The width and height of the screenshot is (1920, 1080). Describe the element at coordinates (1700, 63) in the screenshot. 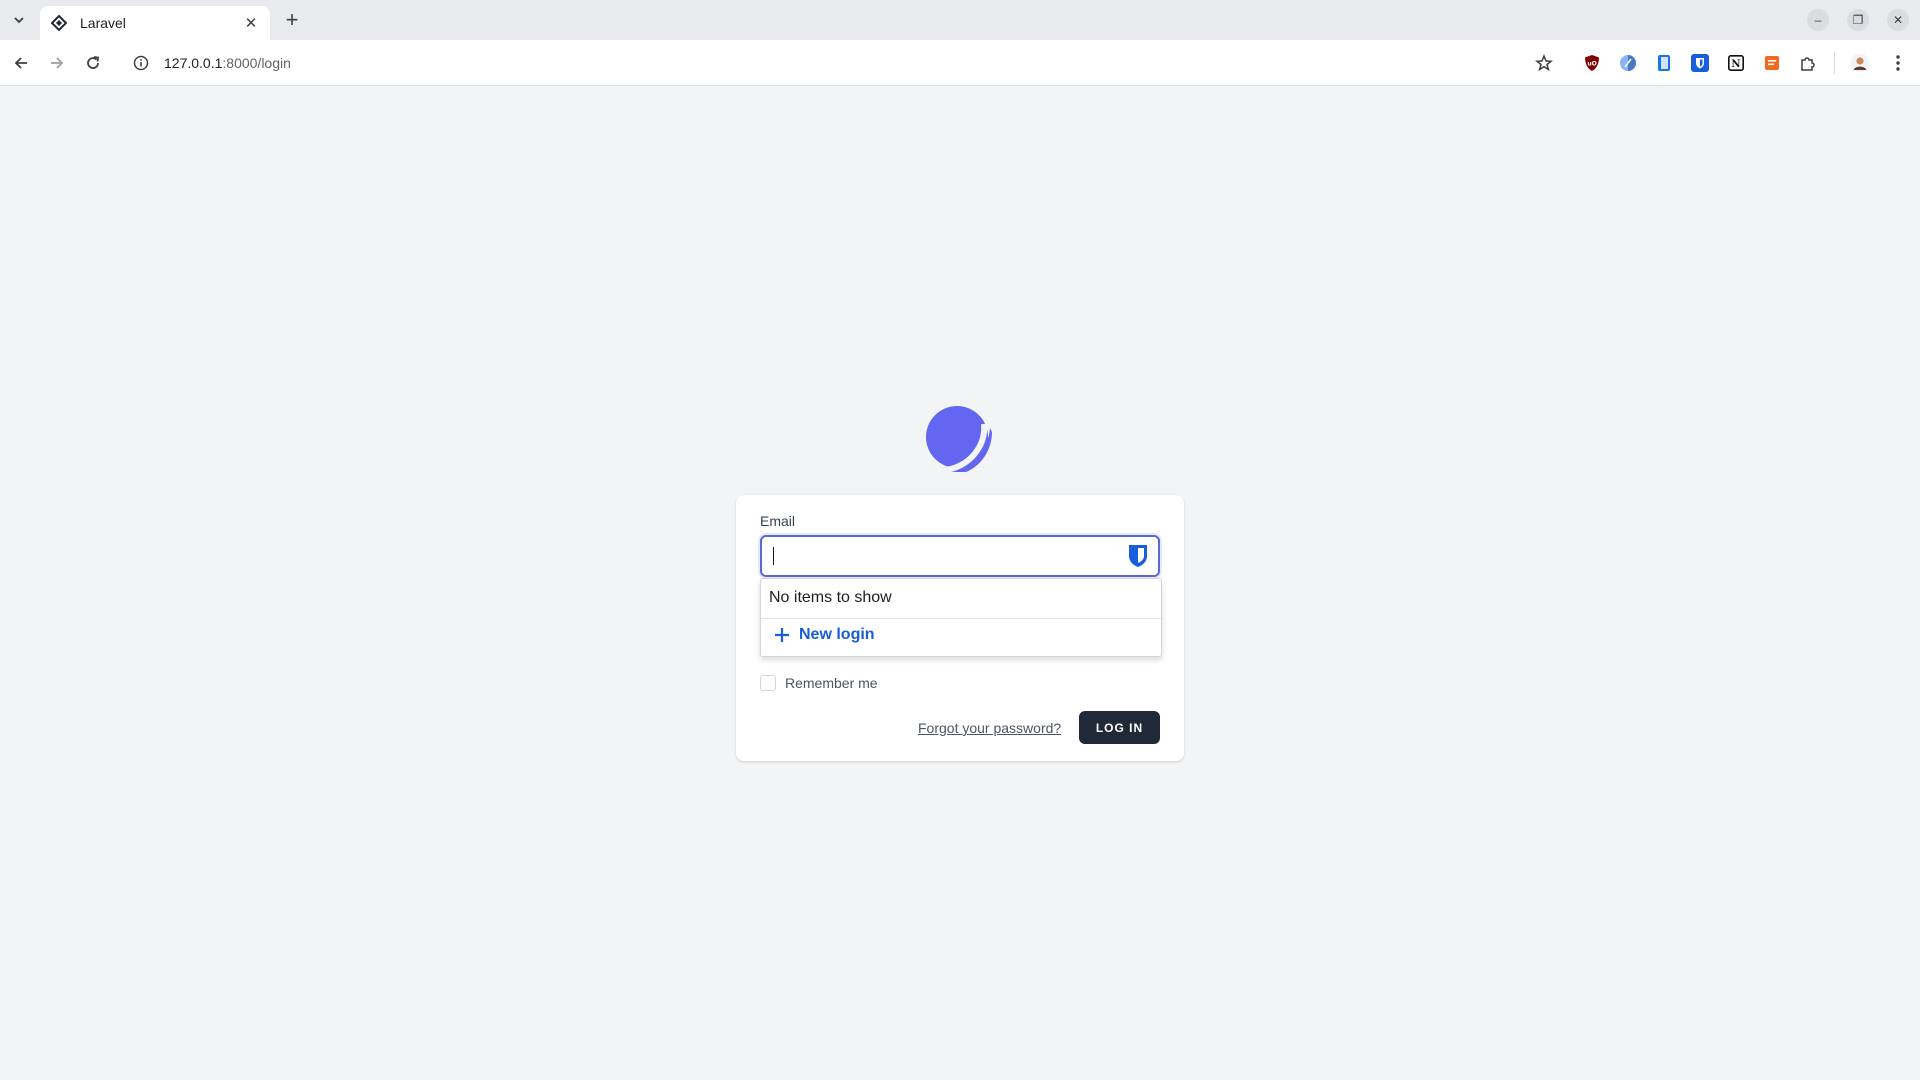

I see `bitwarden-extension-icon` at that location.